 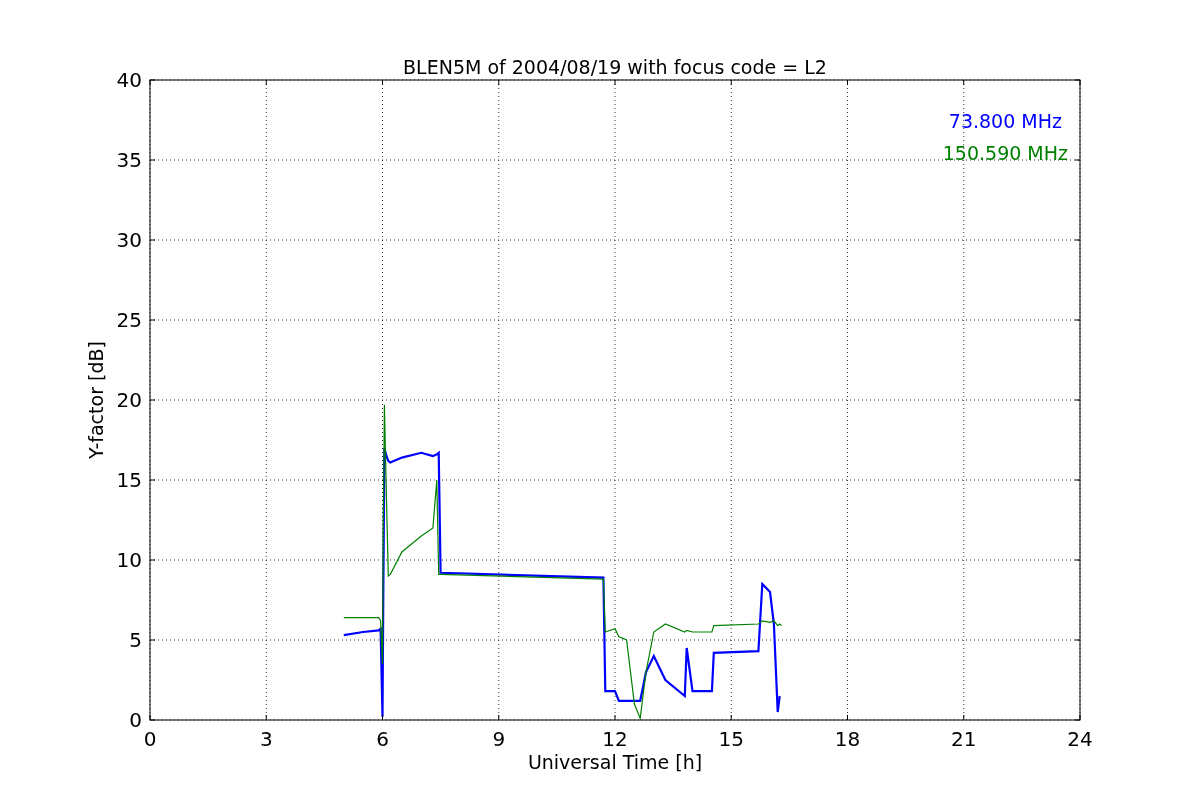 I want to click on tick-label: 10, so click(x=129, y=560).